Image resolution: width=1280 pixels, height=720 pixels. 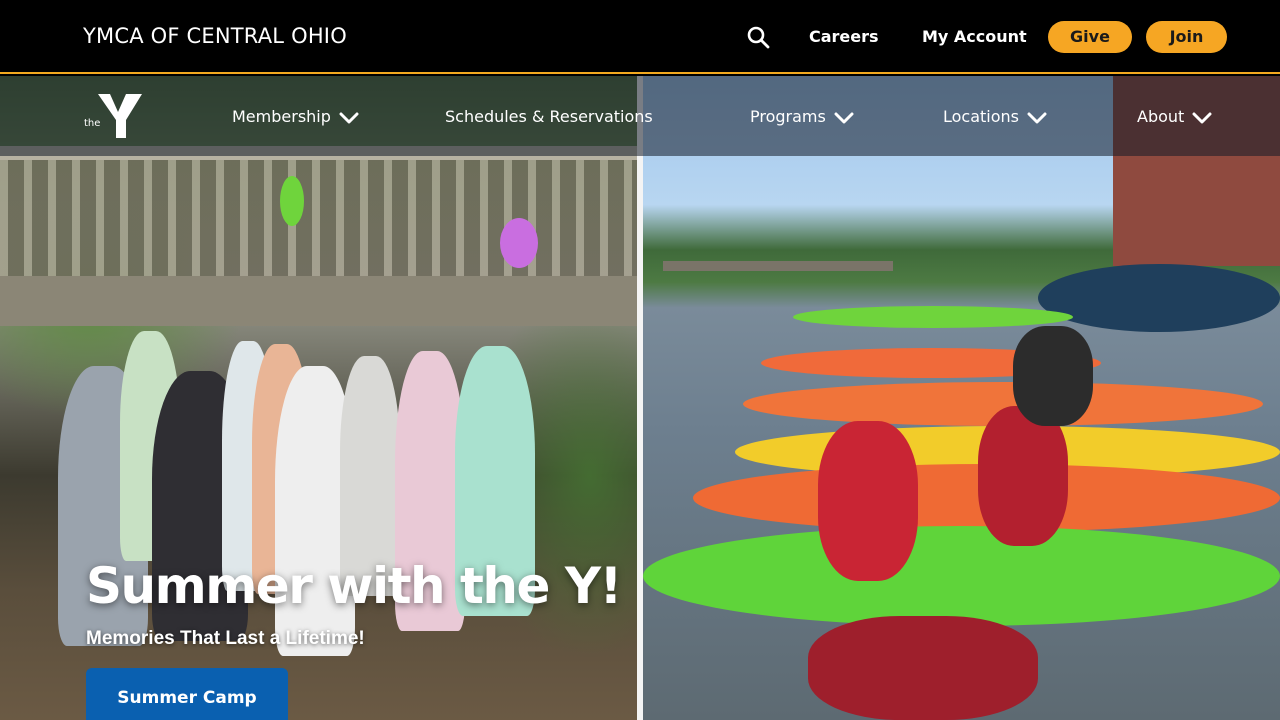 I want to click on hero-headline: Summer with the Y!, so click(x=354, y=586).